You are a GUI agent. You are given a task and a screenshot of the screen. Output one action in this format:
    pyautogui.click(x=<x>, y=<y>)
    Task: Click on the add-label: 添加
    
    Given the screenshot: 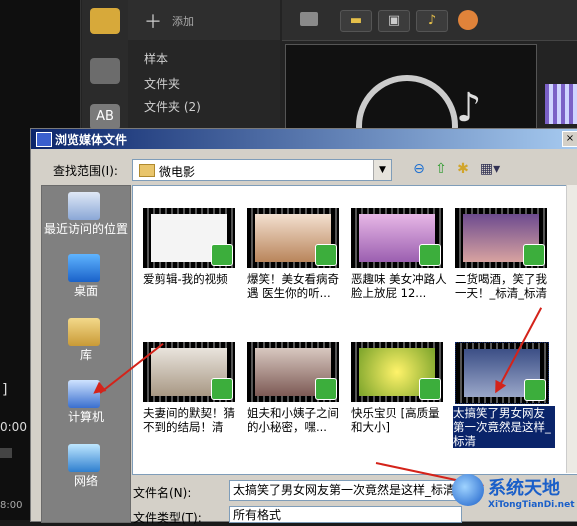 What is the action you would take?
    pyautogui.click(x=183, y=21)
    